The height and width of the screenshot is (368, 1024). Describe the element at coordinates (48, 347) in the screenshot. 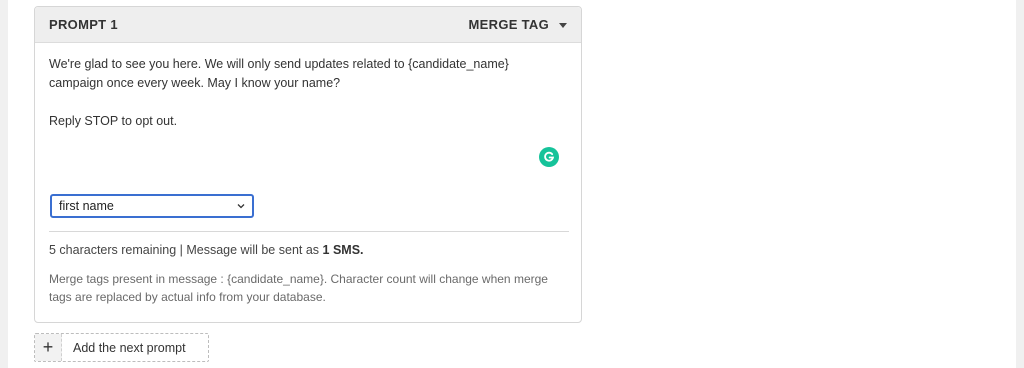

I see `plus-icon: +` at that location.